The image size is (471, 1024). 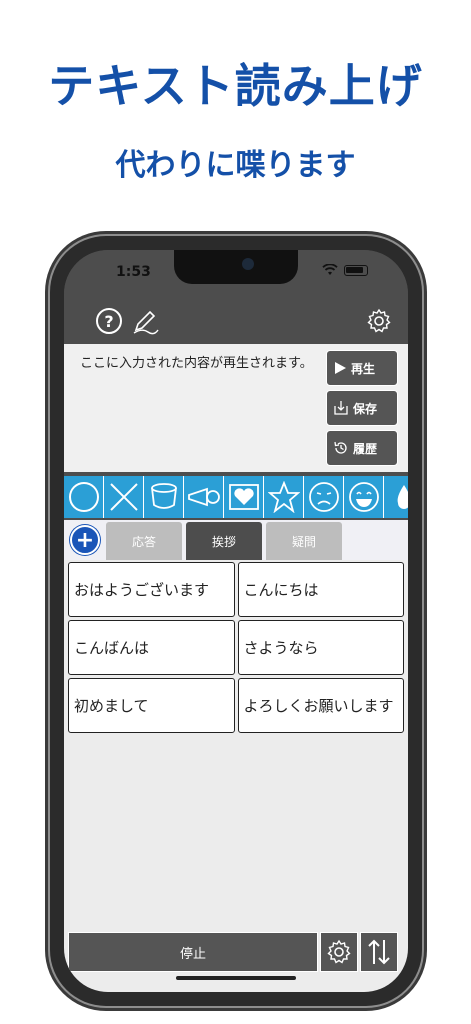 I want to click on smile-face-stamp-icon, so click(x=364, y=497).